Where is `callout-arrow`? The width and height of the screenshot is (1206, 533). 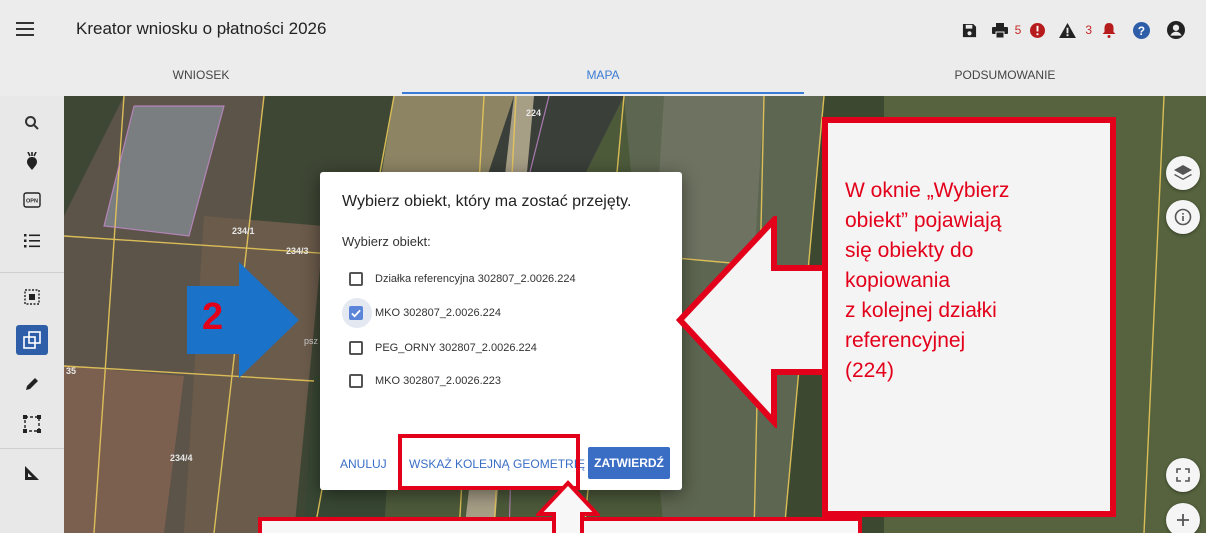
callout-arrow is located at coordinates (756, 322).